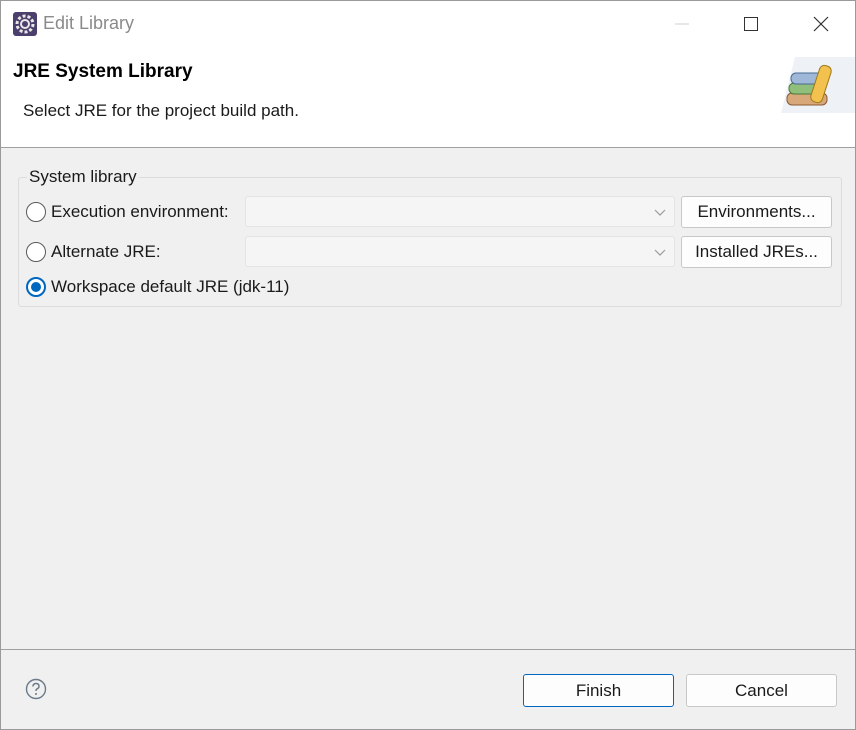  What do you see at coordinates (428, 147) in the screenshot?
I see `header-separator` at bounding box center [428, 147].